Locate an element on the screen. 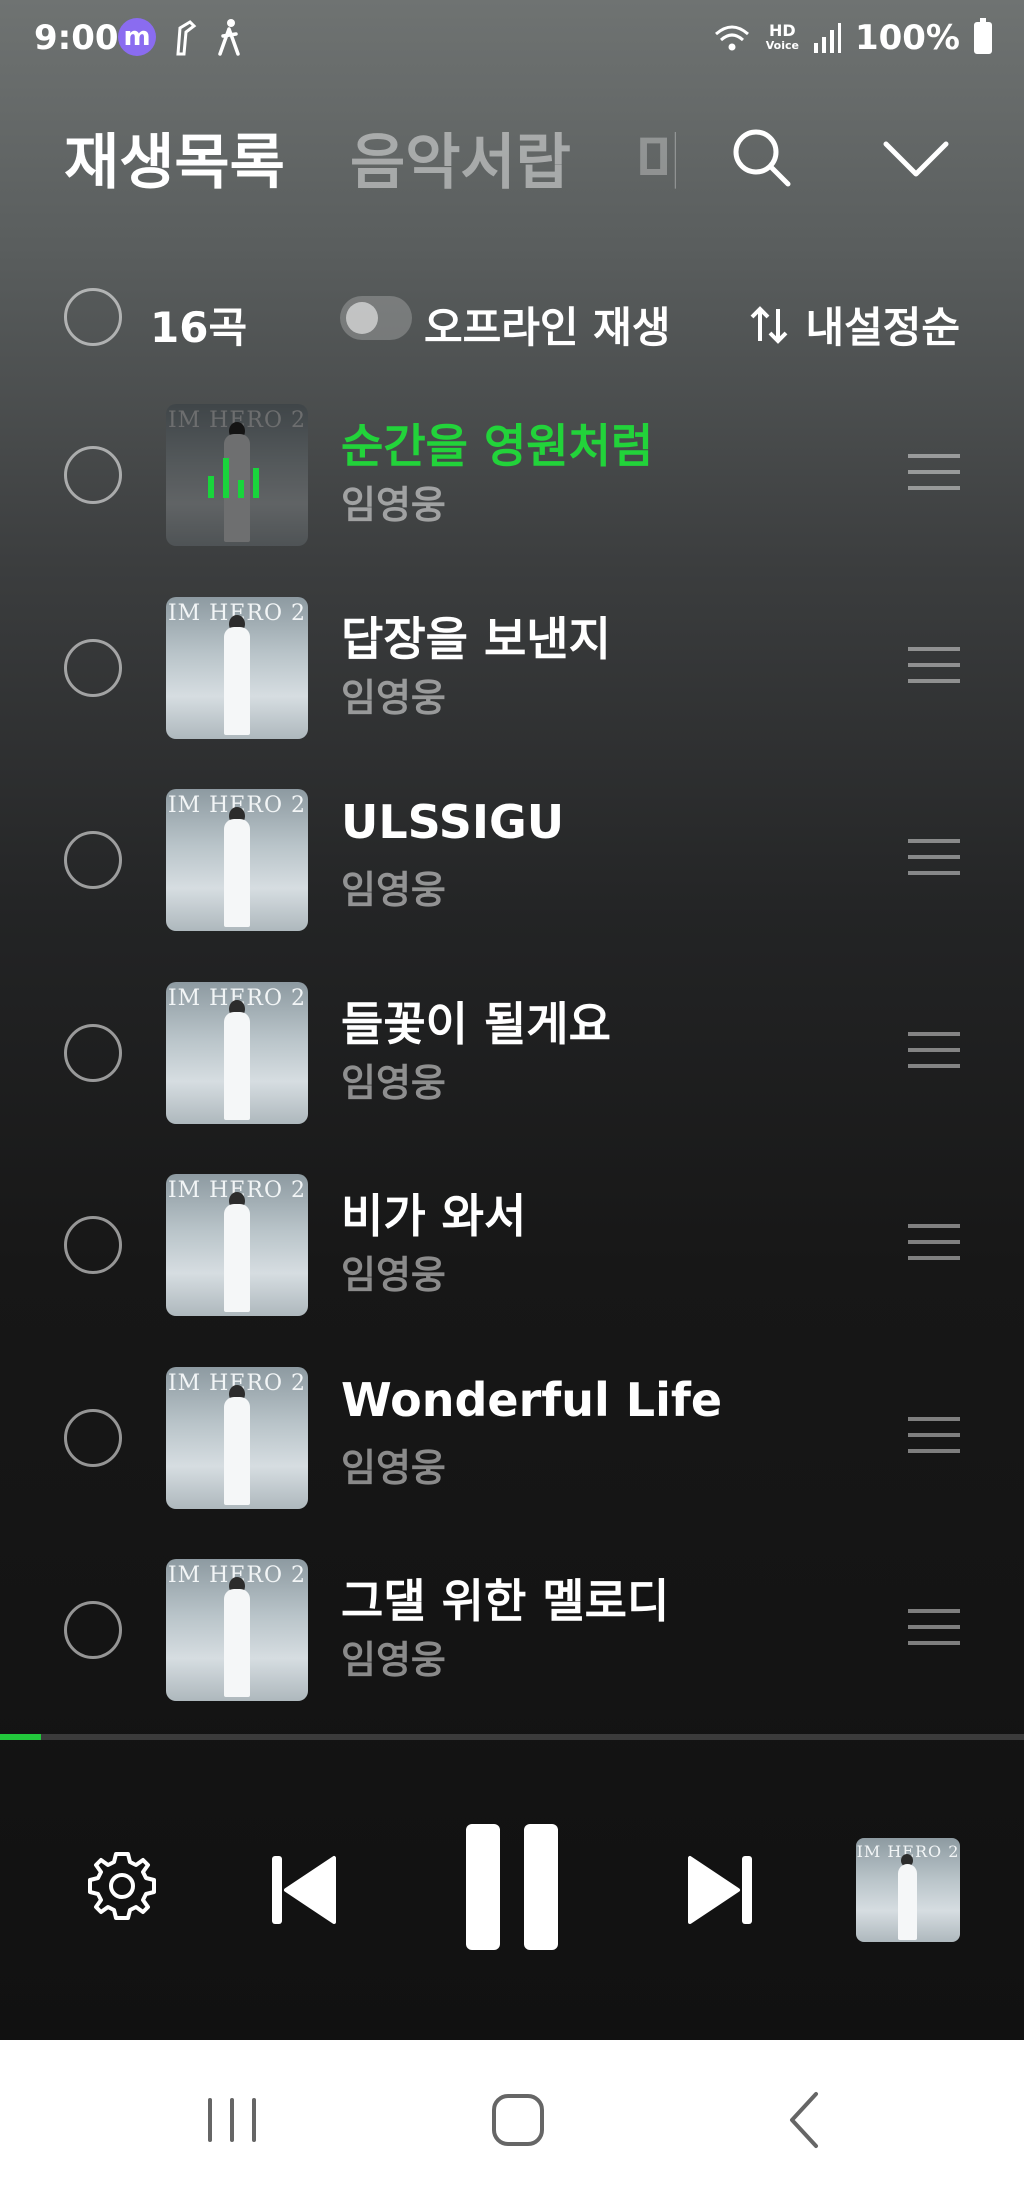 The width and height of the screenshot is (1024, 2196). status-time: 9:00 is located at coordinates (76, 38).